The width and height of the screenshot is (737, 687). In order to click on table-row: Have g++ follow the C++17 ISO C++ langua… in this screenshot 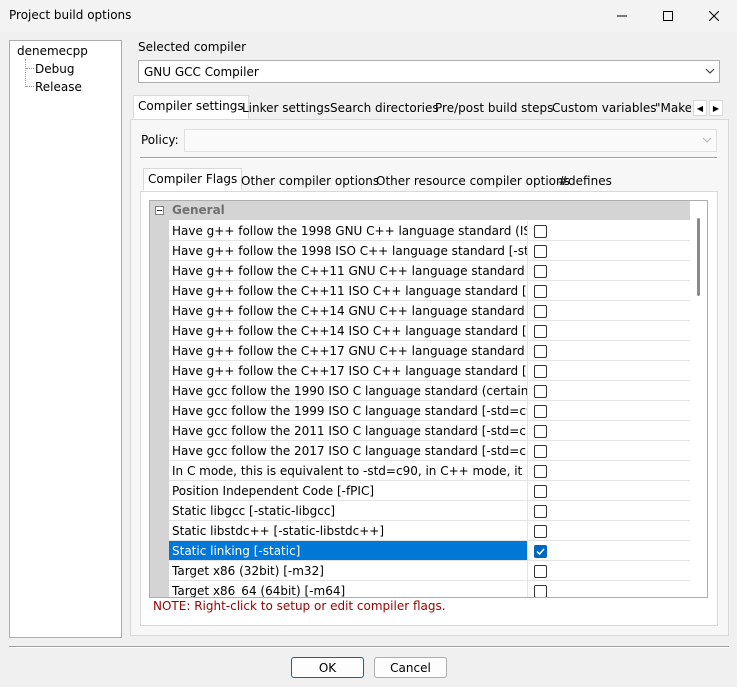, I will do `click(420, 371)`.